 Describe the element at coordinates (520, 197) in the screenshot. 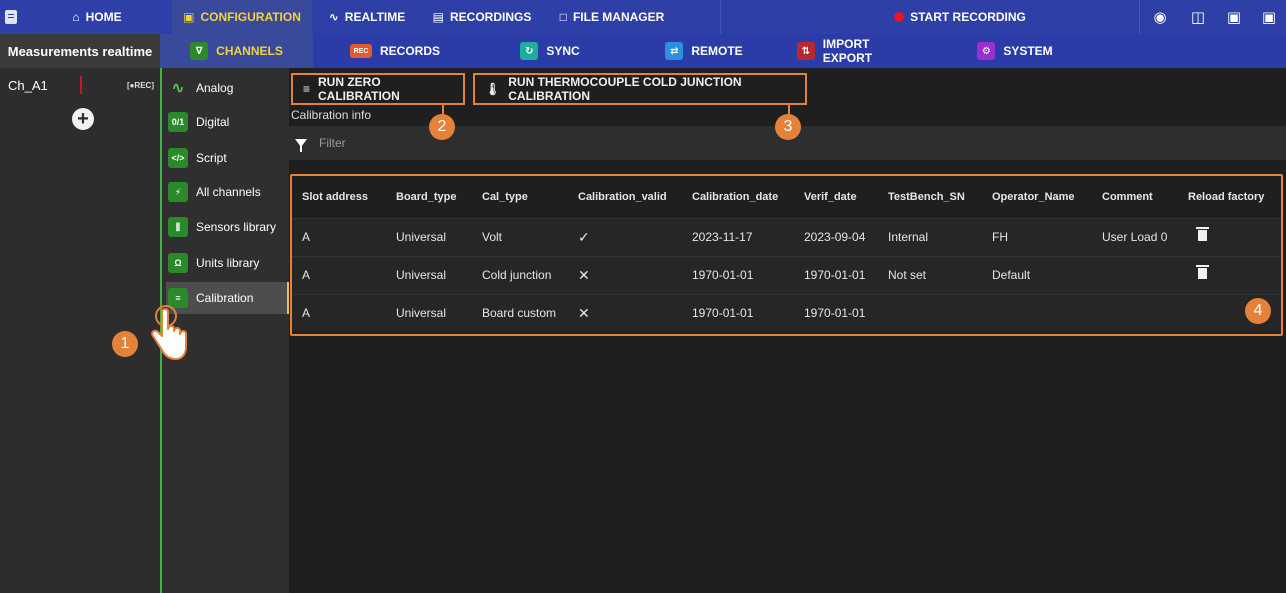

I see `column-header: Cal_type` at that location.